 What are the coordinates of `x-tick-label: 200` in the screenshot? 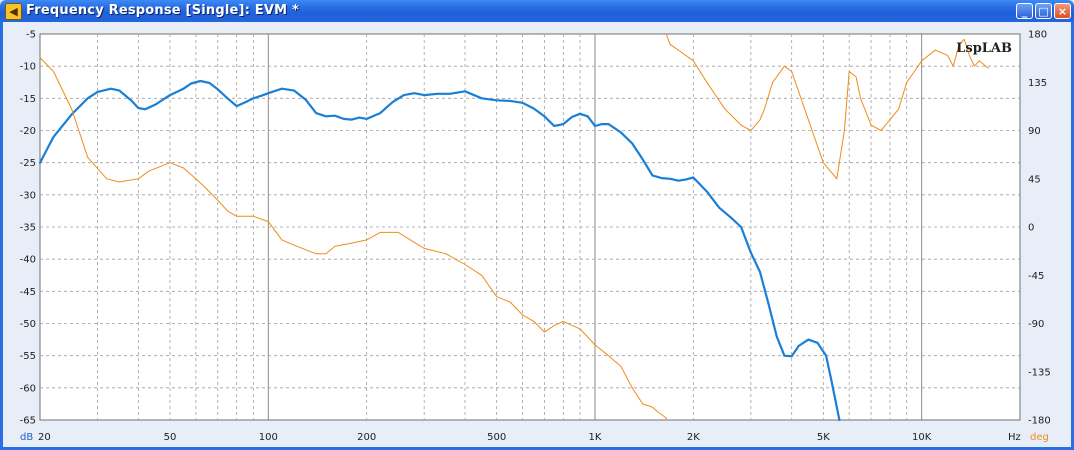 It's located at (366, 437).